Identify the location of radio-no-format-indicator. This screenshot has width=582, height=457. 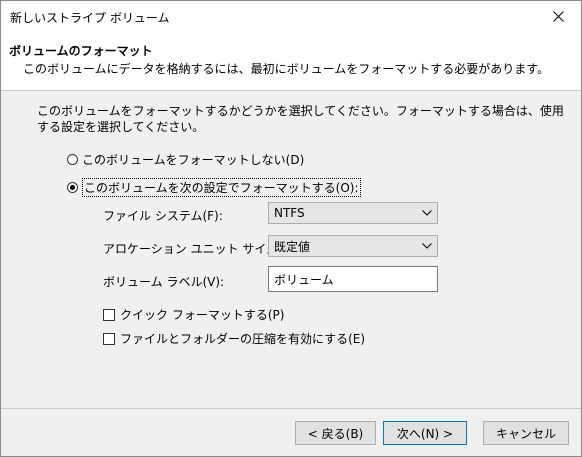
(72, 159).